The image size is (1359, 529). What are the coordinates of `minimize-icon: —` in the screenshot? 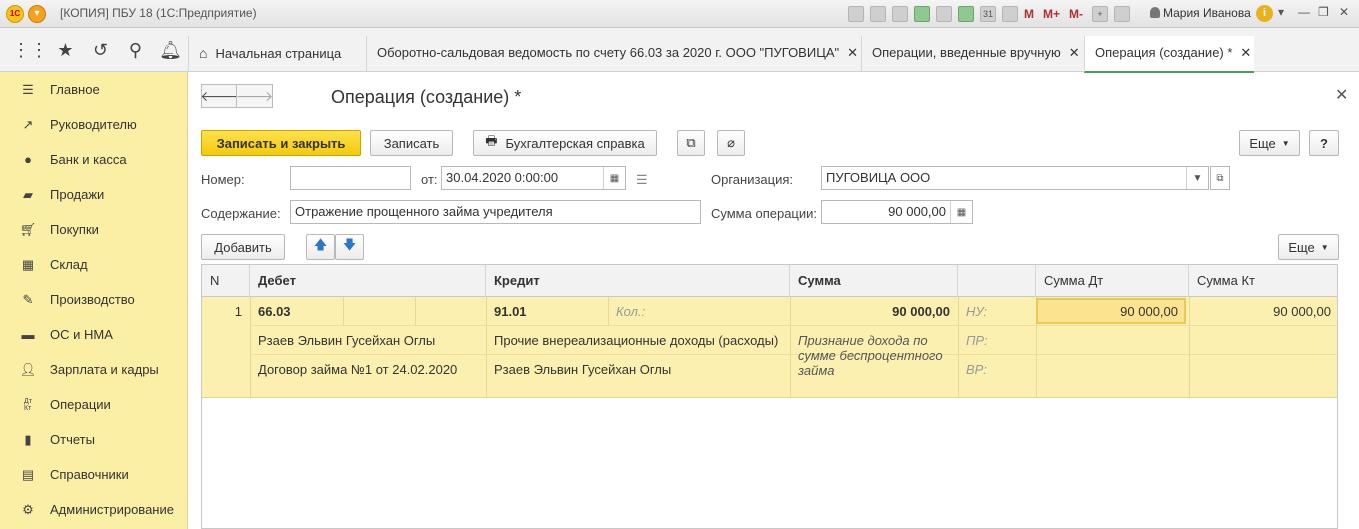 It's located at (1304, 12).